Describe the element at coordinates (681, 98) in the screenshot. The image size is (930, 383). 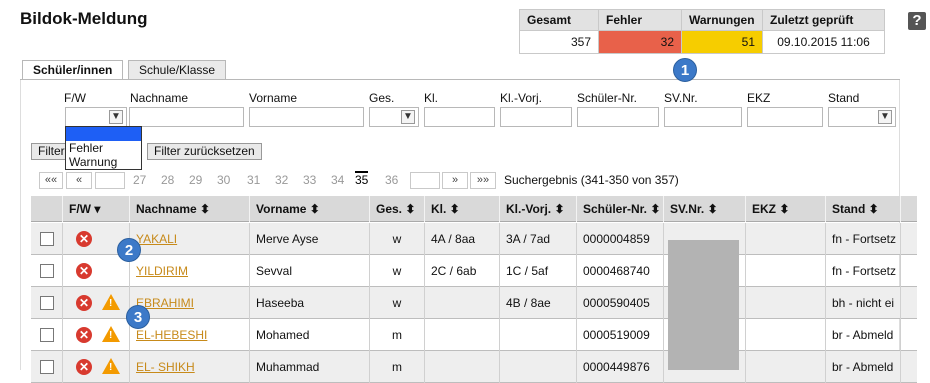
I see `filter-label-sv-nr: SV.Nr.` at that location.